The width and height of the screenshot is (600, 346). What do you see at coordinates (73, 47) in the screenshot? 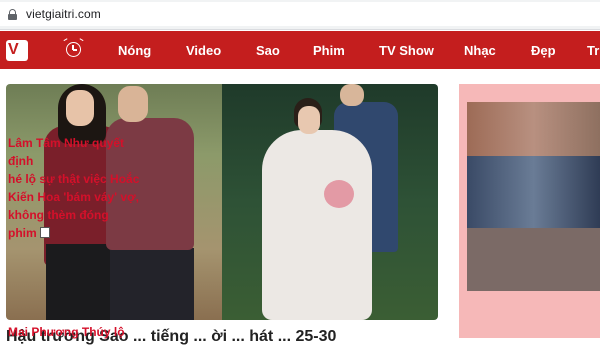
I see `clock-icon` at bounding box center [73, 47].